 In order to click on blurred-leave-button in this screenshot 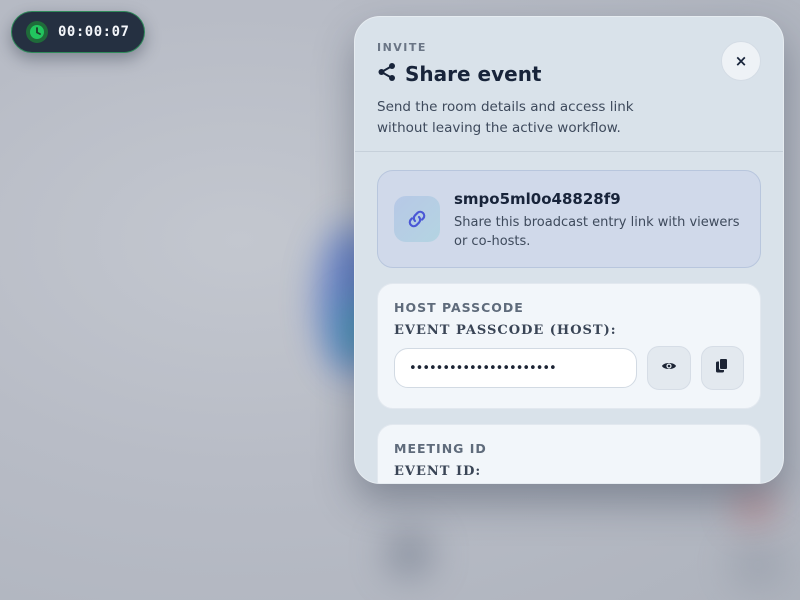, I will do `click(754, 507)`.